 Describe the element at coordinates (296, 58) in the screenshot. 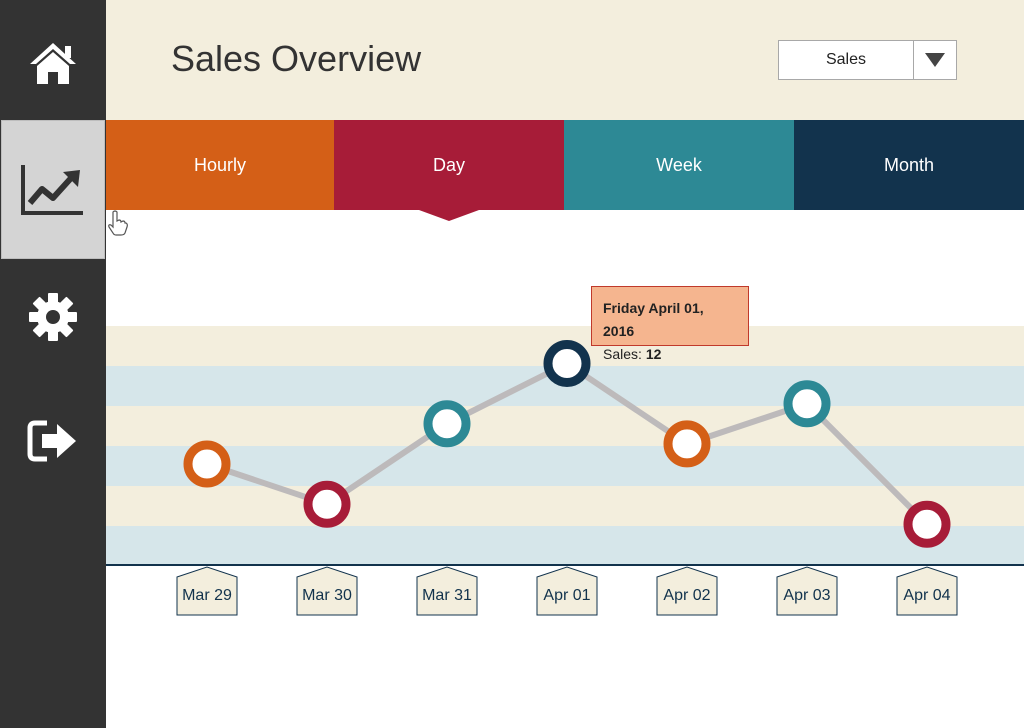

I see `page-title: Sales Overview` at that location.